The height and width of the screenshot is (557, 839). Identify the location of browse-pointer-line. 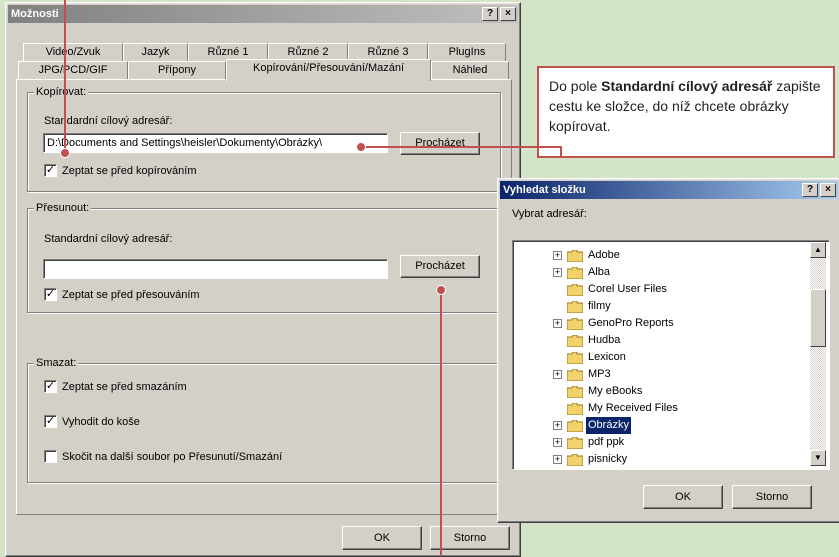
(441, 422).